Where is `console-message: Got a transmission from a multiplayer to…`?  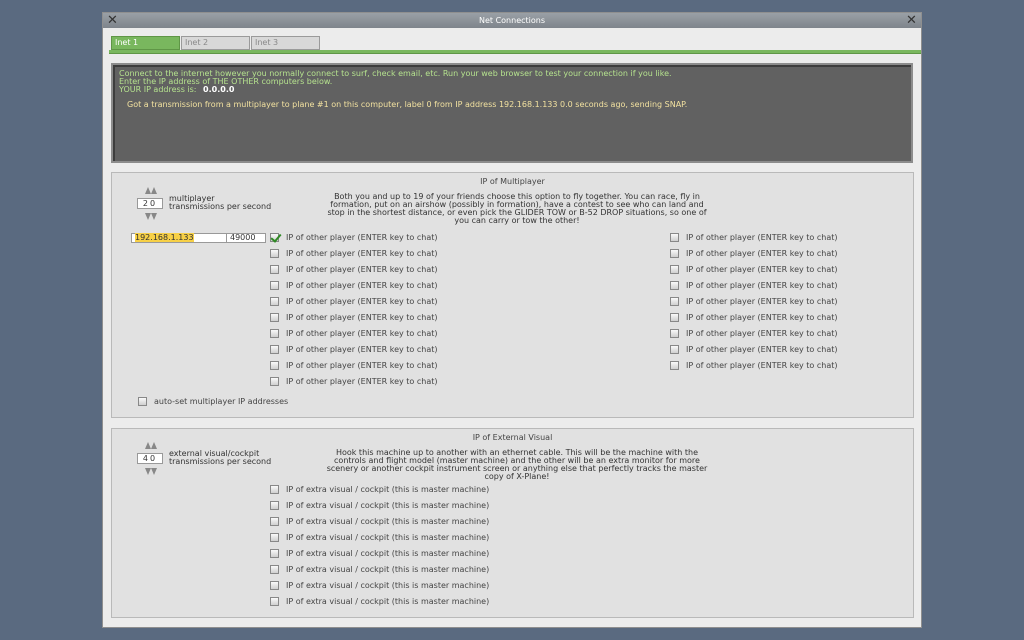
console-message: Got a transmission from a multiplayer to… is located at coordinates (407, 104).